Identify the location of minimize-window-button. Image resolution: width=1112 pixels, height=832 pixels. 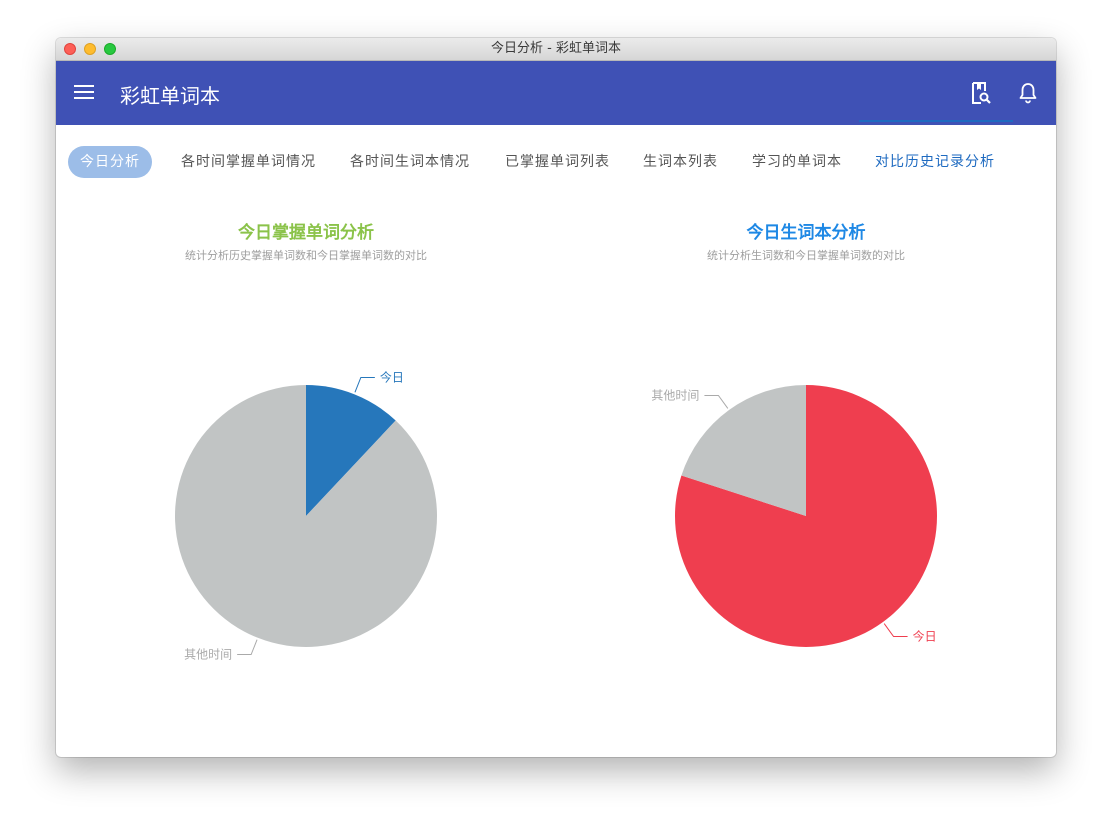
(90, 49).